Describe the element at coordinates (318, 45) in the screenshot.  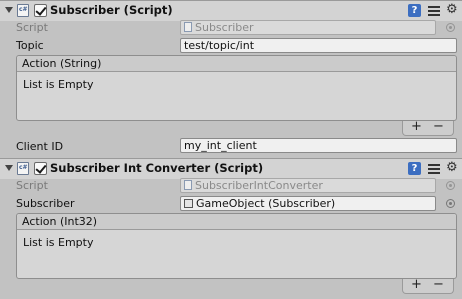
I see `topic-input: test/topic/int` at that location.